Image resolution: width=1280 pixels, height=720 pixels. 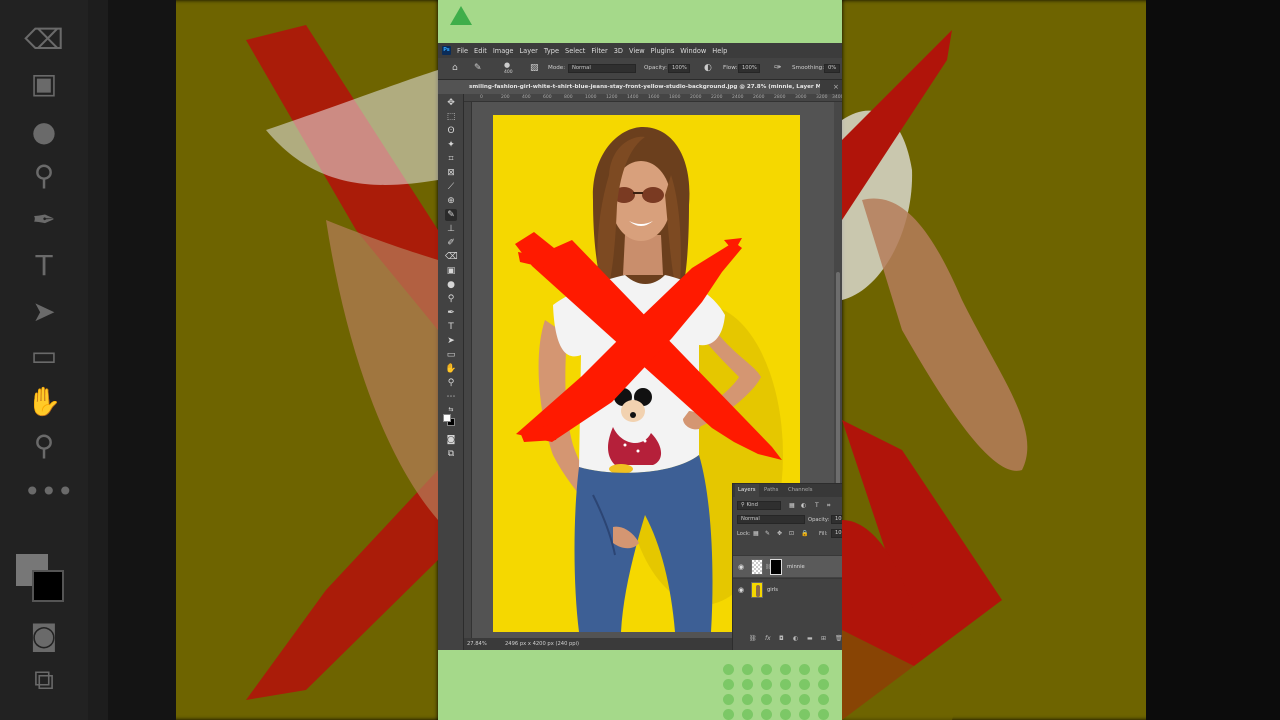 I want to click on clone-stamp-tool-icon: ⊥, so click(x=451, y=229).